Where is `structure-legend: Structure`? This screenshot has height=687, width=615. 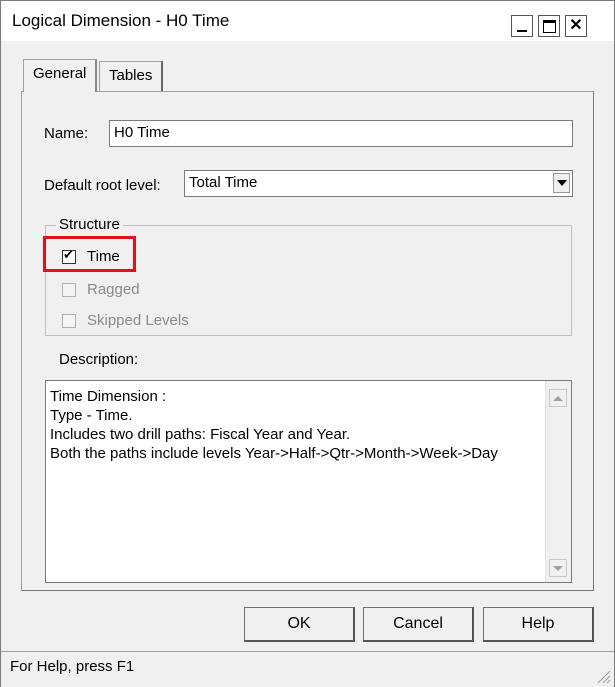 structure-legend: Structure is located at coordinates (89, 224).